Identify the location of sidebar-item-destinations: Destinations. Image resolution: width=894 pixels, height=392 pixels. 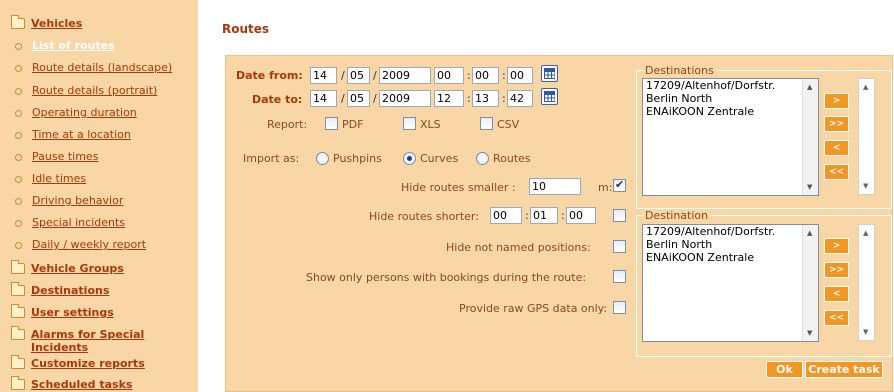
(99, 289).